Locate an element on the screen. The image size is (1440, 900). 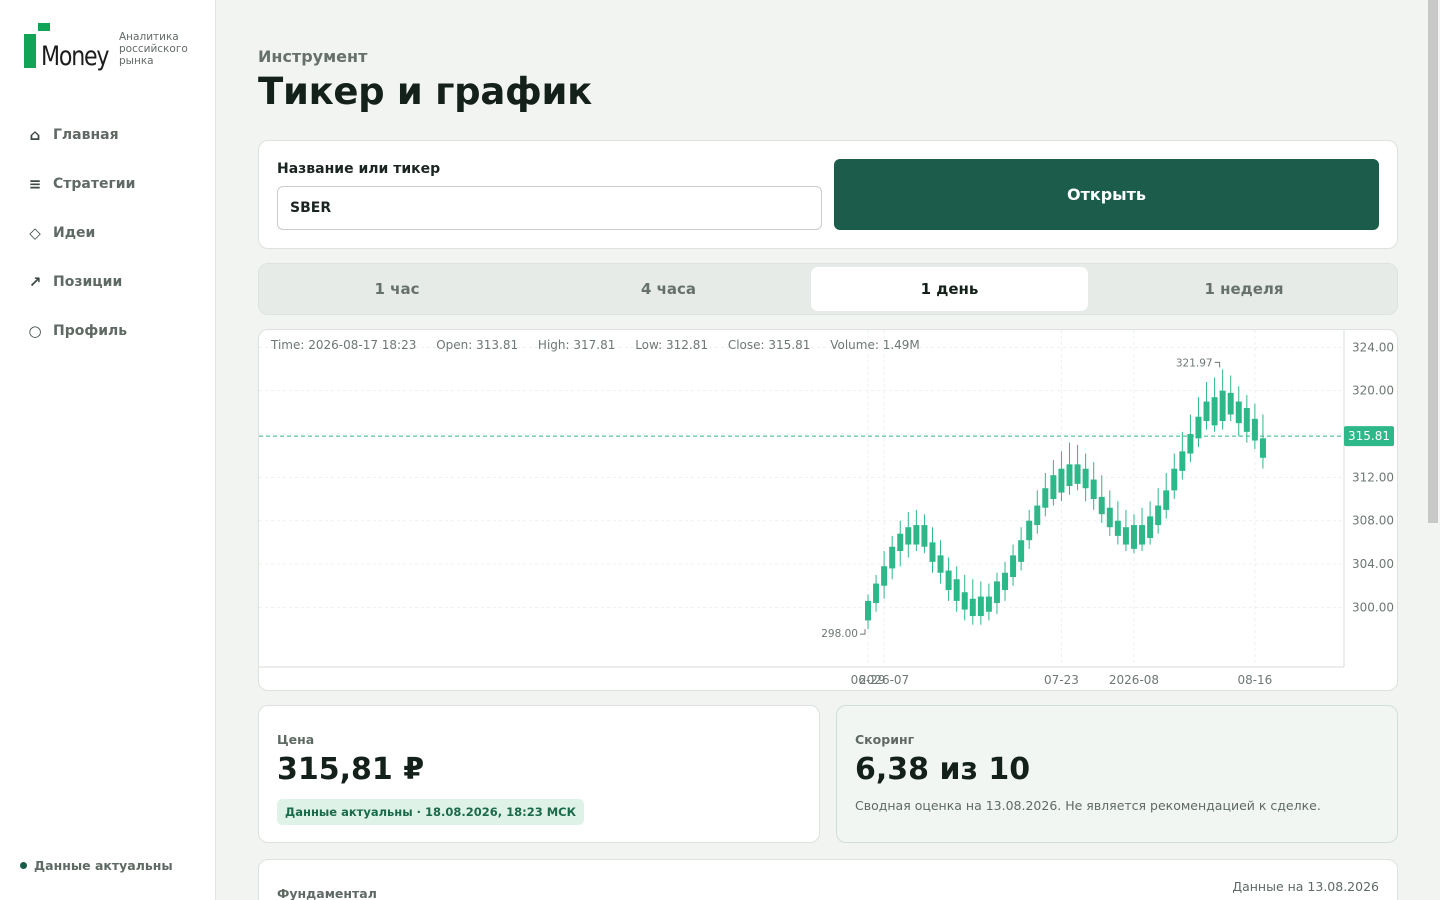
scrollbar-thumb is located at coordinates (1433, 261).